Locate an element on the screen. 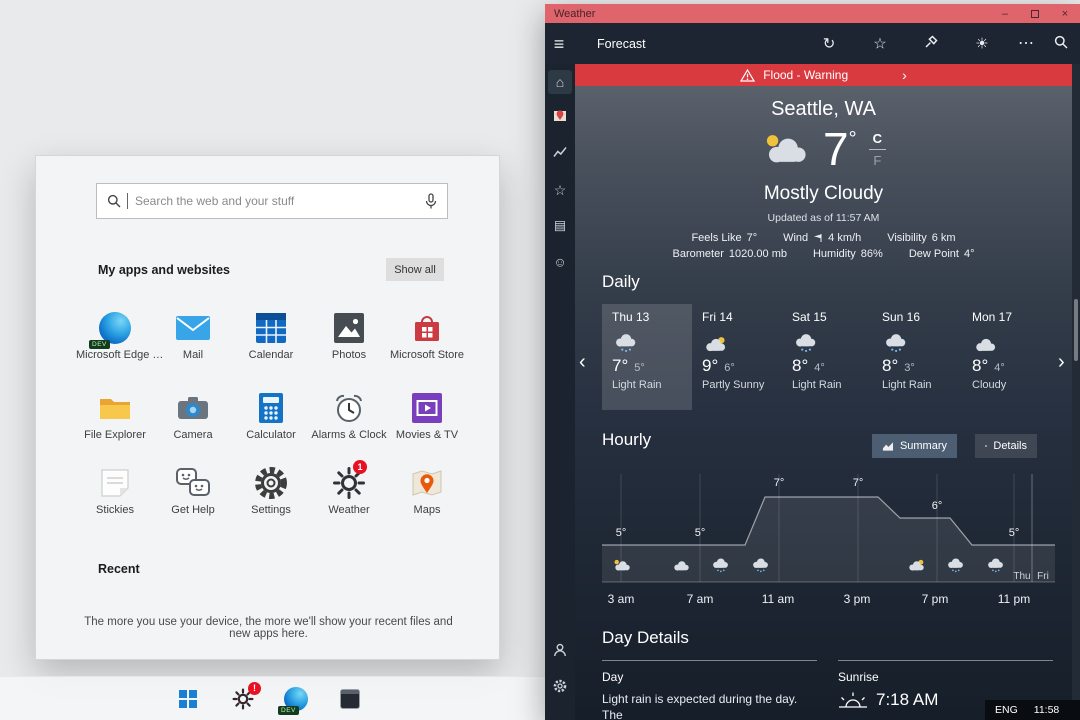  show-all-button: Show all is located at coordinates (415, 269).